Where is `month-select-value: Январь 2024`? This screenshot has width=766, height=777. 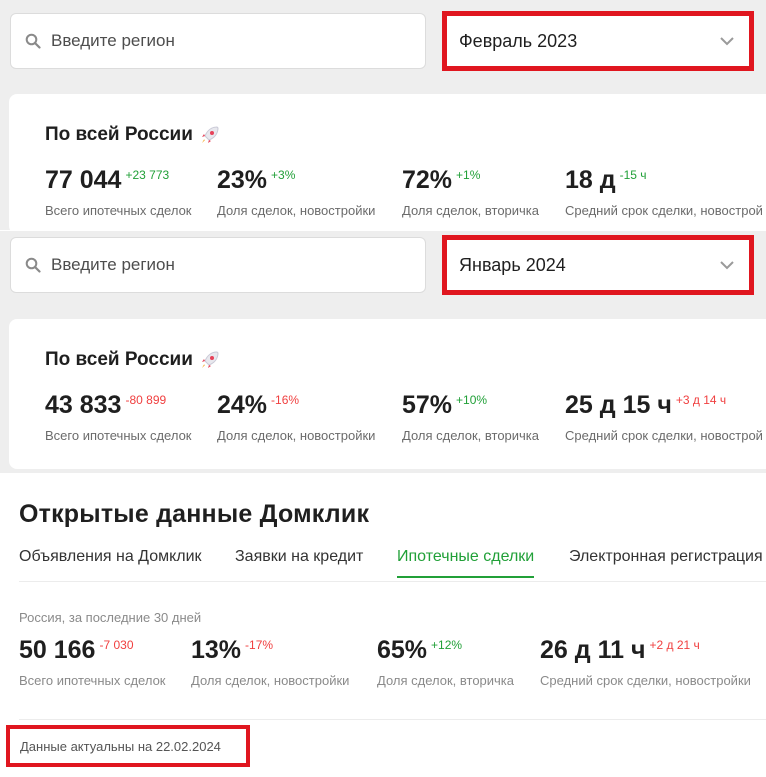
month-select-value: Январь 2024 is located at coordinates (512, 264).